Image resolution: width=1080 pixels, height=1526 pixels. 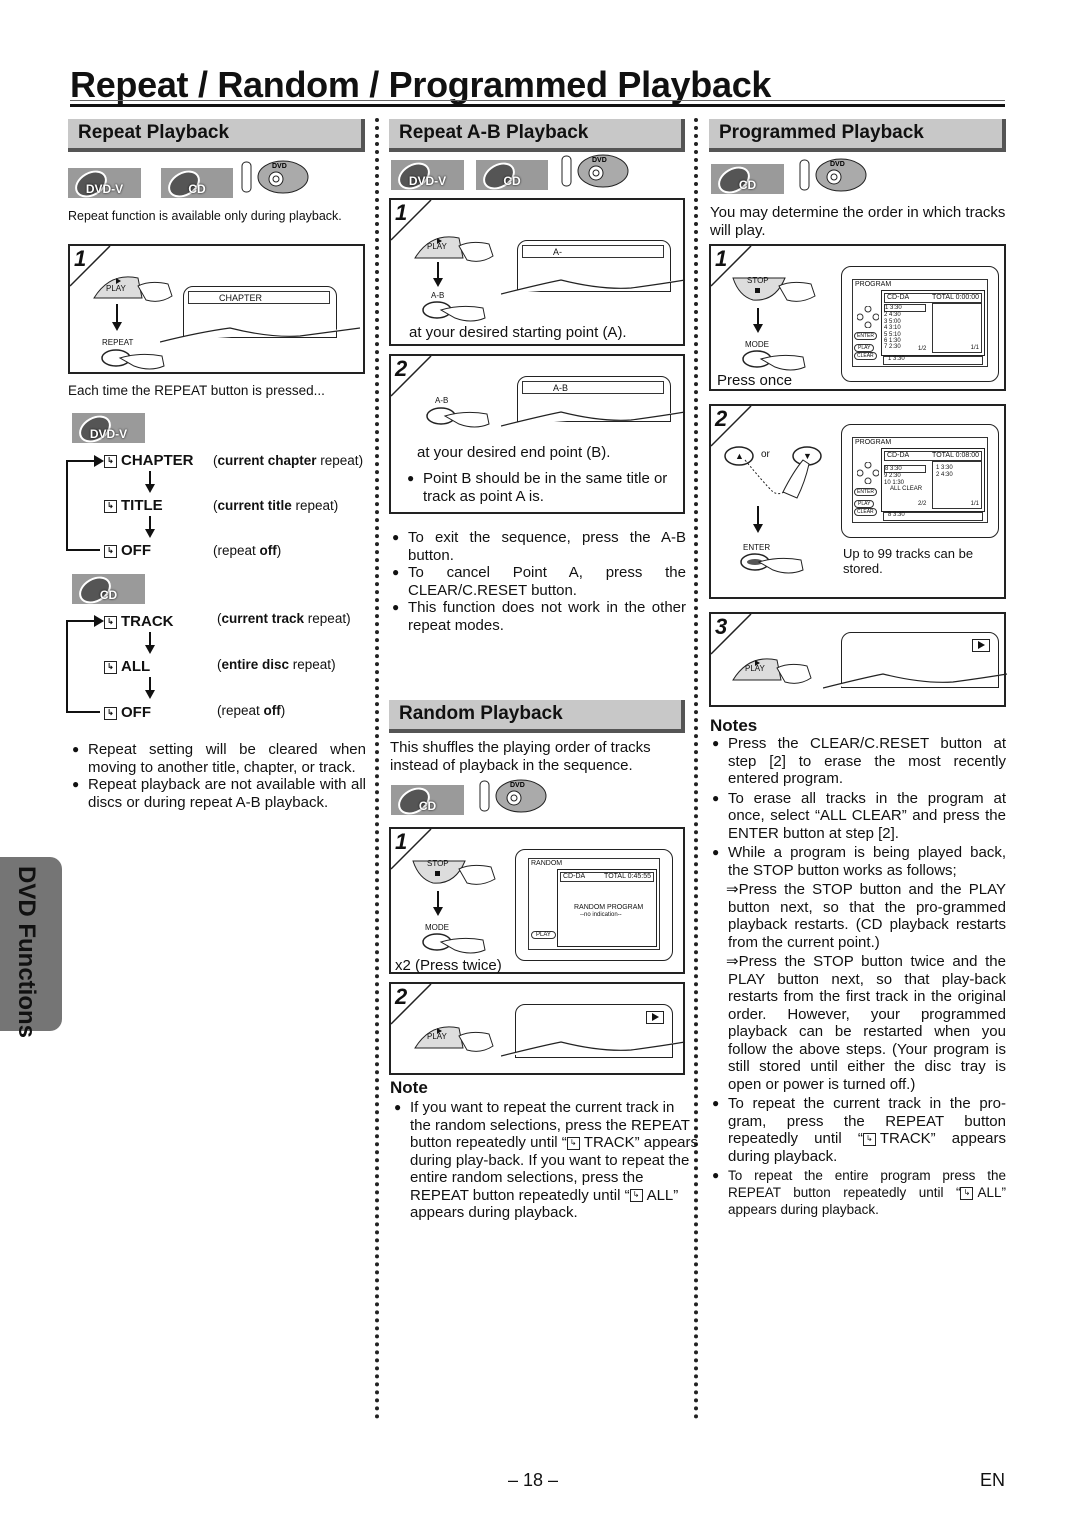 I want to click on osd-bottom: 1 3:30, so click(x=933, y=360).